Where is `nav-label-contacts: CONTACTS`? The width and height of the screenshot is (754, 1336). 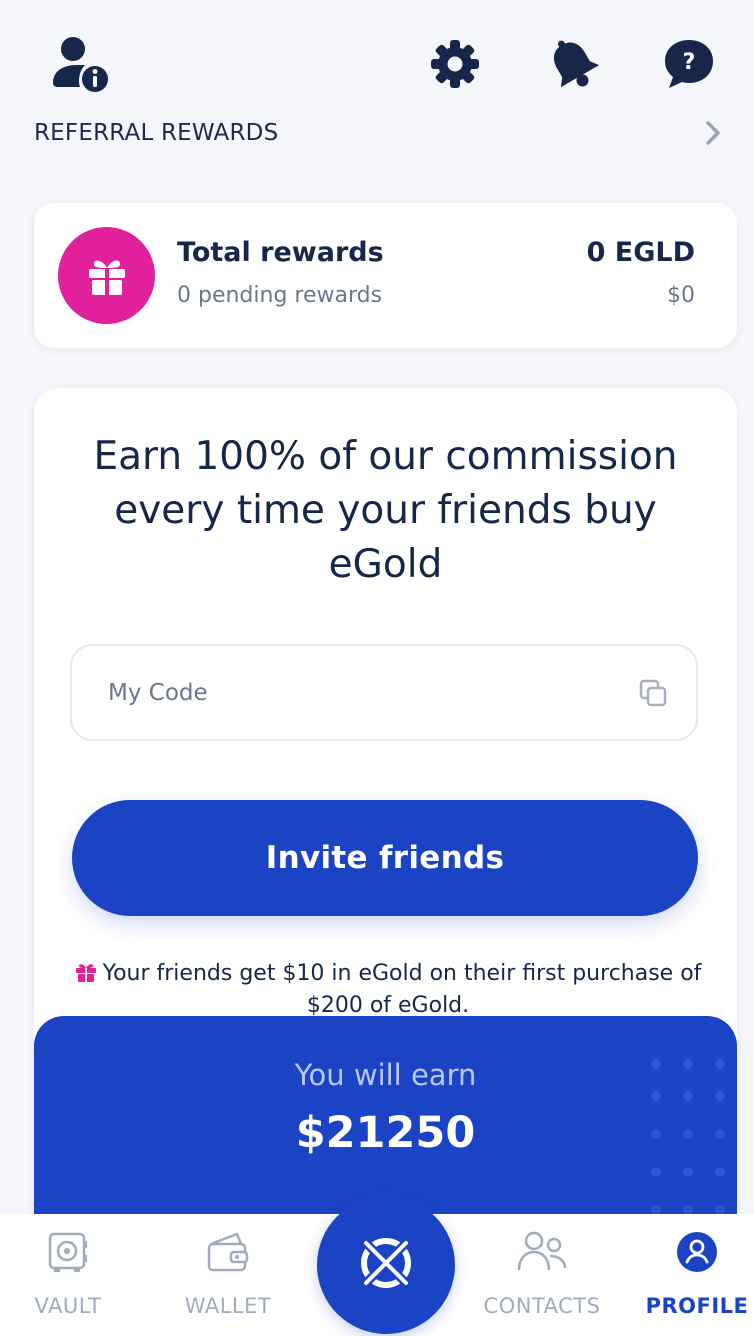 nav-label-contacts: CONTACTS is located at coordinates (542, 1306).